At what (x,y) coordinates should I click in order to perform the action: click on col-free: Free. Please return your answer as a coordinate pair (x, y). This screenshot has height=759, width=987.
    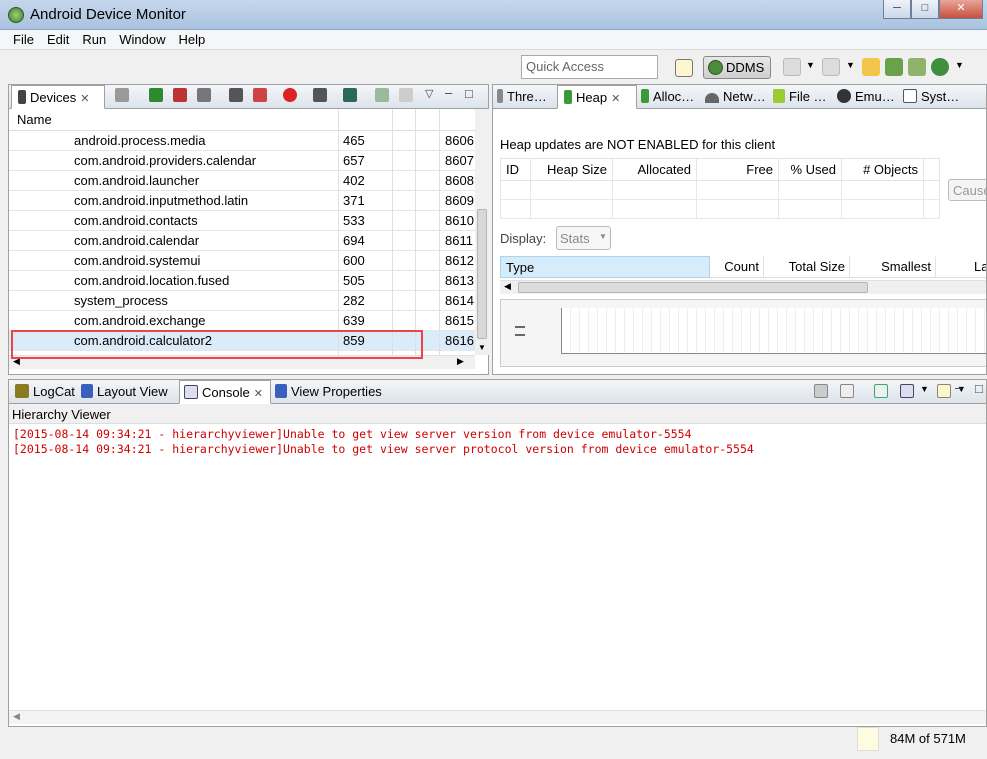
    Looking at the image, I should click on (737, 169).